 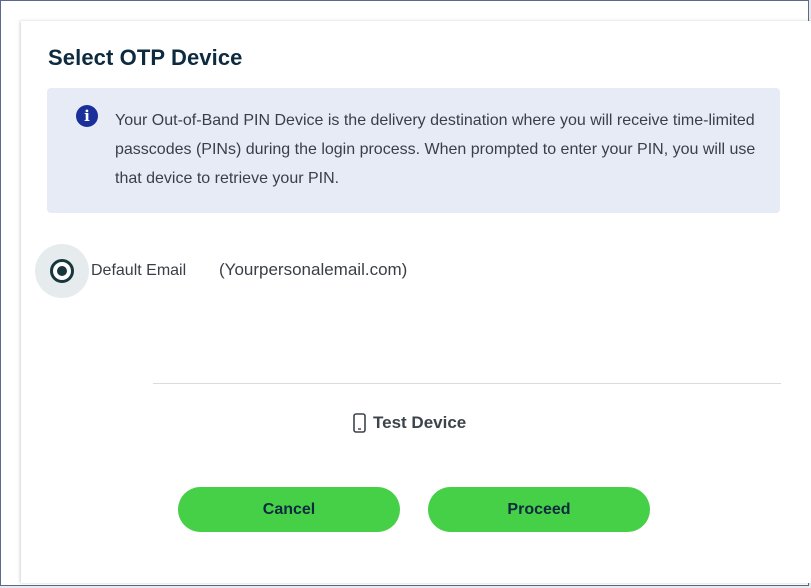 What do you see at coordinates (539, 509) in the screenshot?
I see `proceed-button: Proceed` at bounding box center [539, 509].